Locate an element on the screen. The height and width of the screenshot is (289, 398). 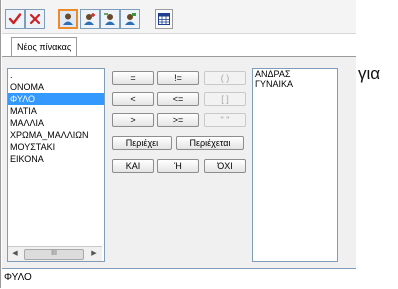
table-grid-icon is located at coordinates (164, 19).